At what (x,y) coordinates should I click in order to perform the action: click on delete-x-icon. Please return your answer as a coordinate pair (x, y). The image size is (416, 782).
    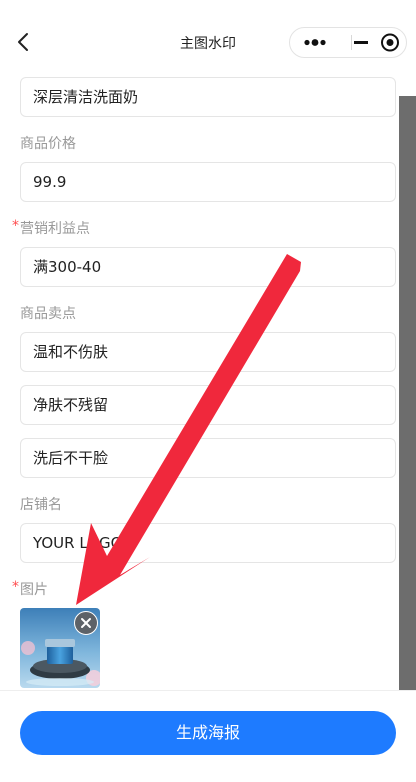
    Looking at the image, I should click on (86, 623).